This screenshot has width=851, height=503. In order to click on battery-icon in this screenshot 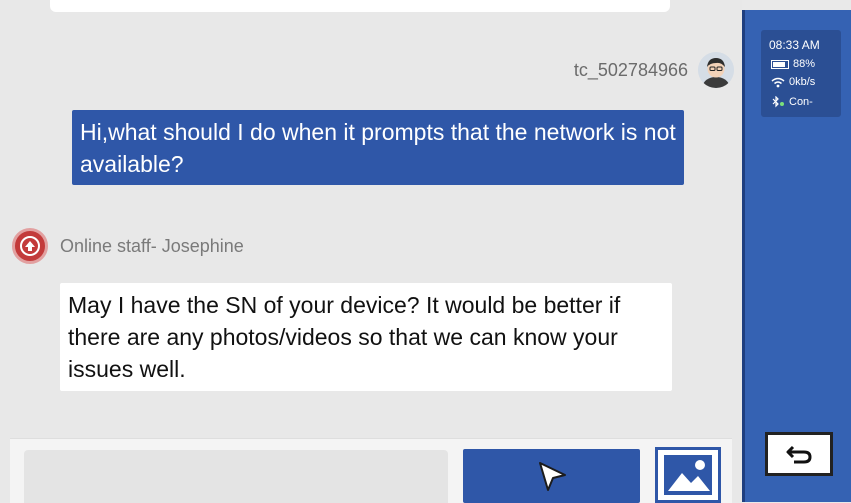, I will do `click(780, 64)`.